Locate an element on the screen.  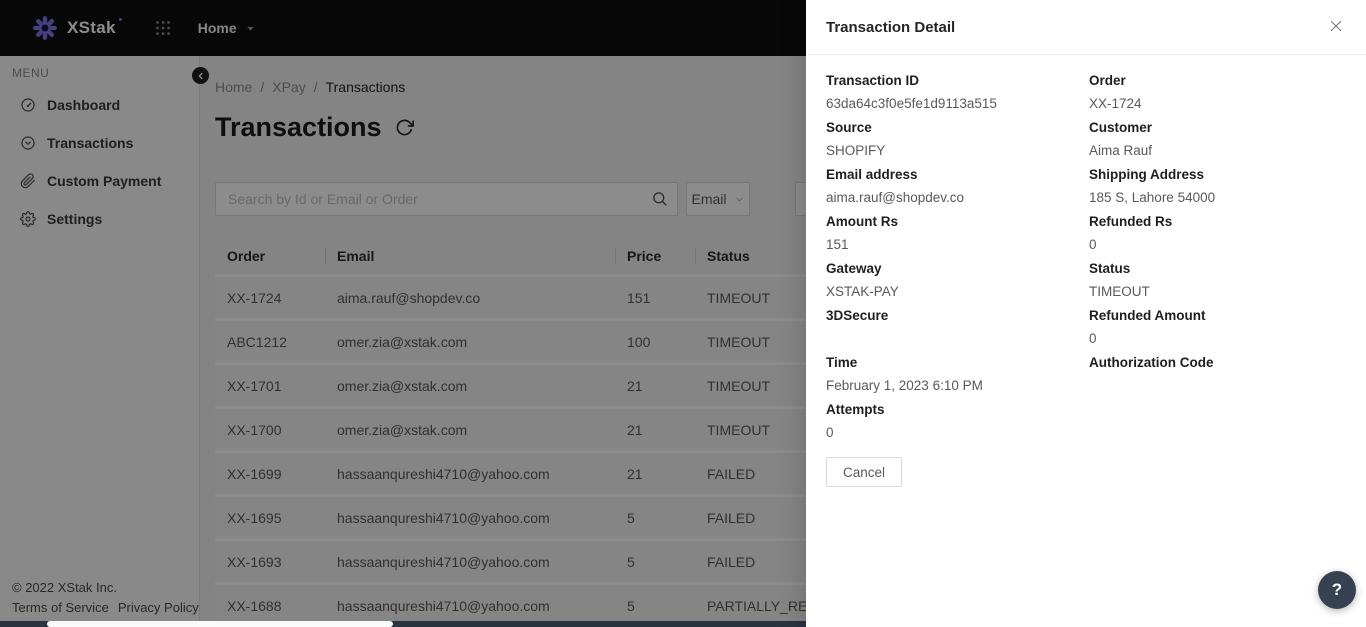
drawer-close-button is located at coordinates (1336, 26).